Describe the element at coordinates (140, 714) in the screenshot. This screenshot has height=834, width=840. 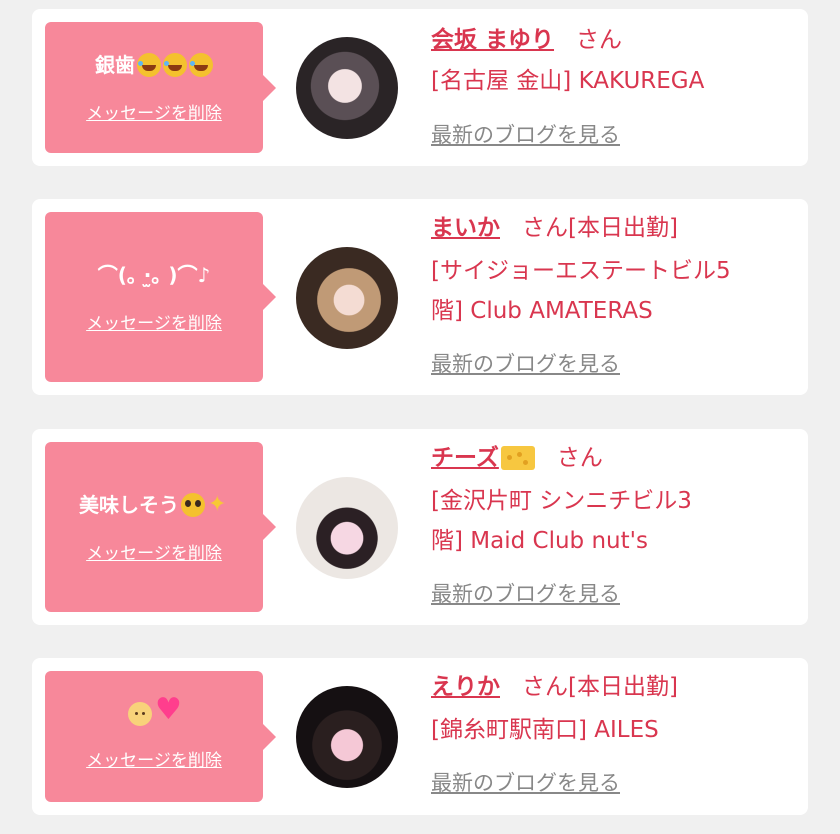
I see `baby-angel-emoji-icon` at that location.